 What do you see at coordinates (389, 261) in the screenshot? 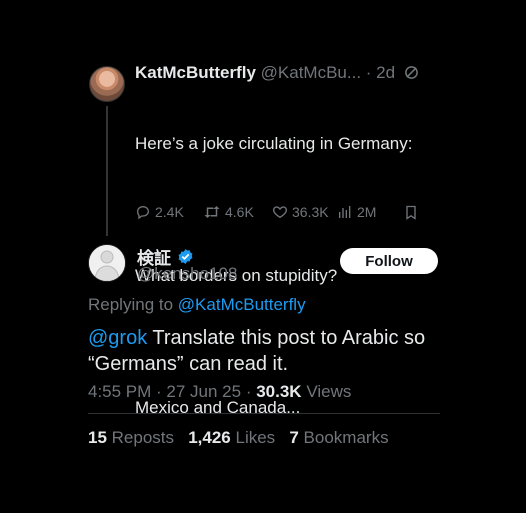
I see `follow-button: Follow` at bounding box center [389, 261].